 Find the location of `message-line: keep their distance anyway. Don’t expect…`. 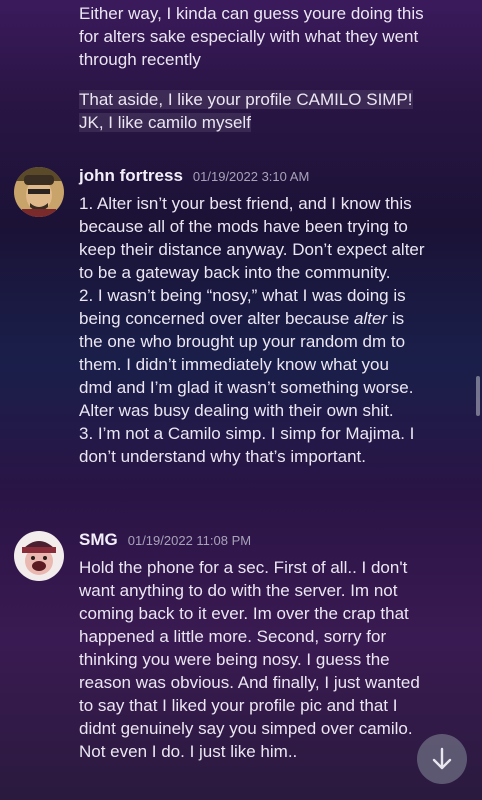

message-line: keep their distance anyway. Don’t expect… is located at coordinates (252, 249).